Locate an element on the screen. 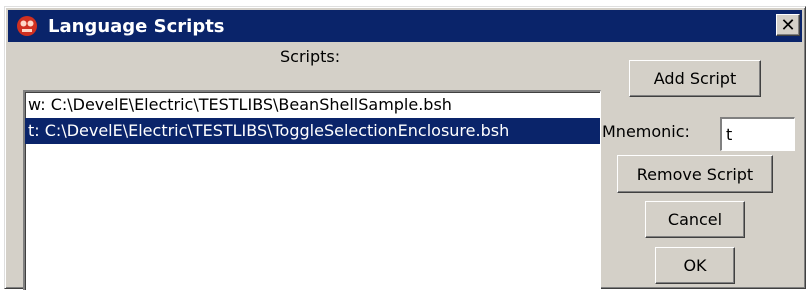  add-script-button: Add Script is located at coordinates (695, 78).